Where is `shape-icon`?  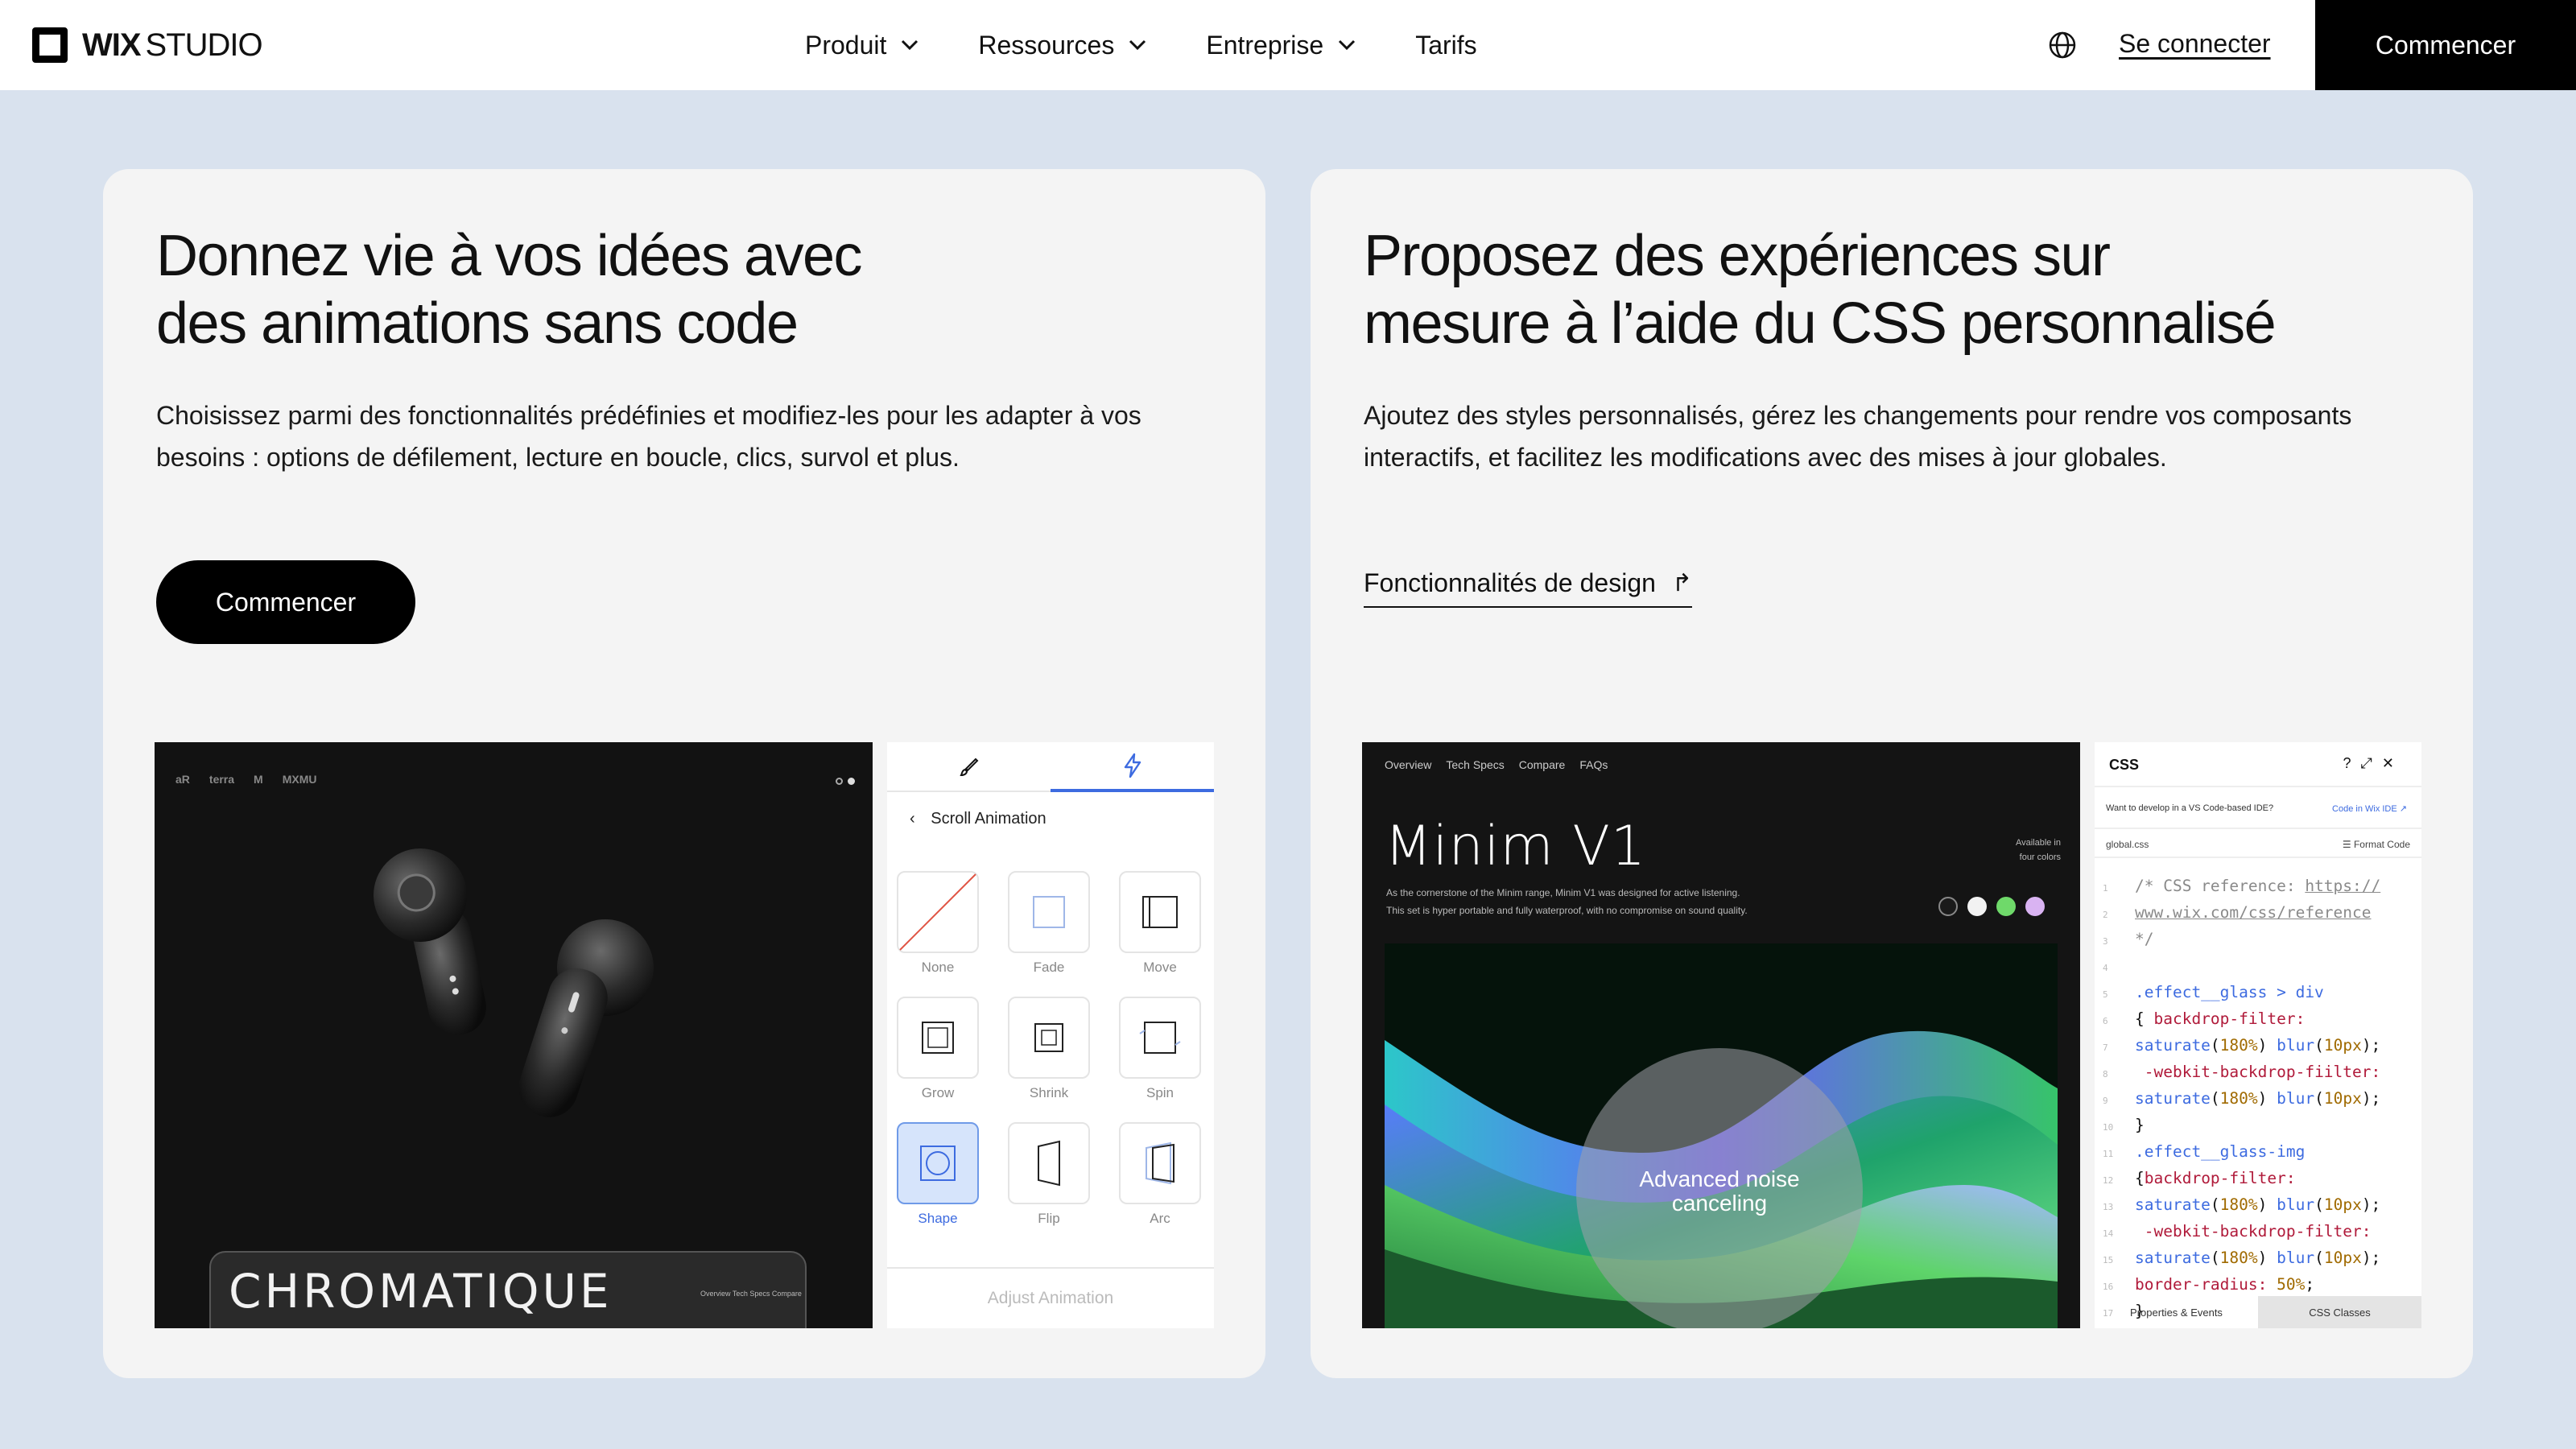 shape-icon is located at coordinates (938, 1163).